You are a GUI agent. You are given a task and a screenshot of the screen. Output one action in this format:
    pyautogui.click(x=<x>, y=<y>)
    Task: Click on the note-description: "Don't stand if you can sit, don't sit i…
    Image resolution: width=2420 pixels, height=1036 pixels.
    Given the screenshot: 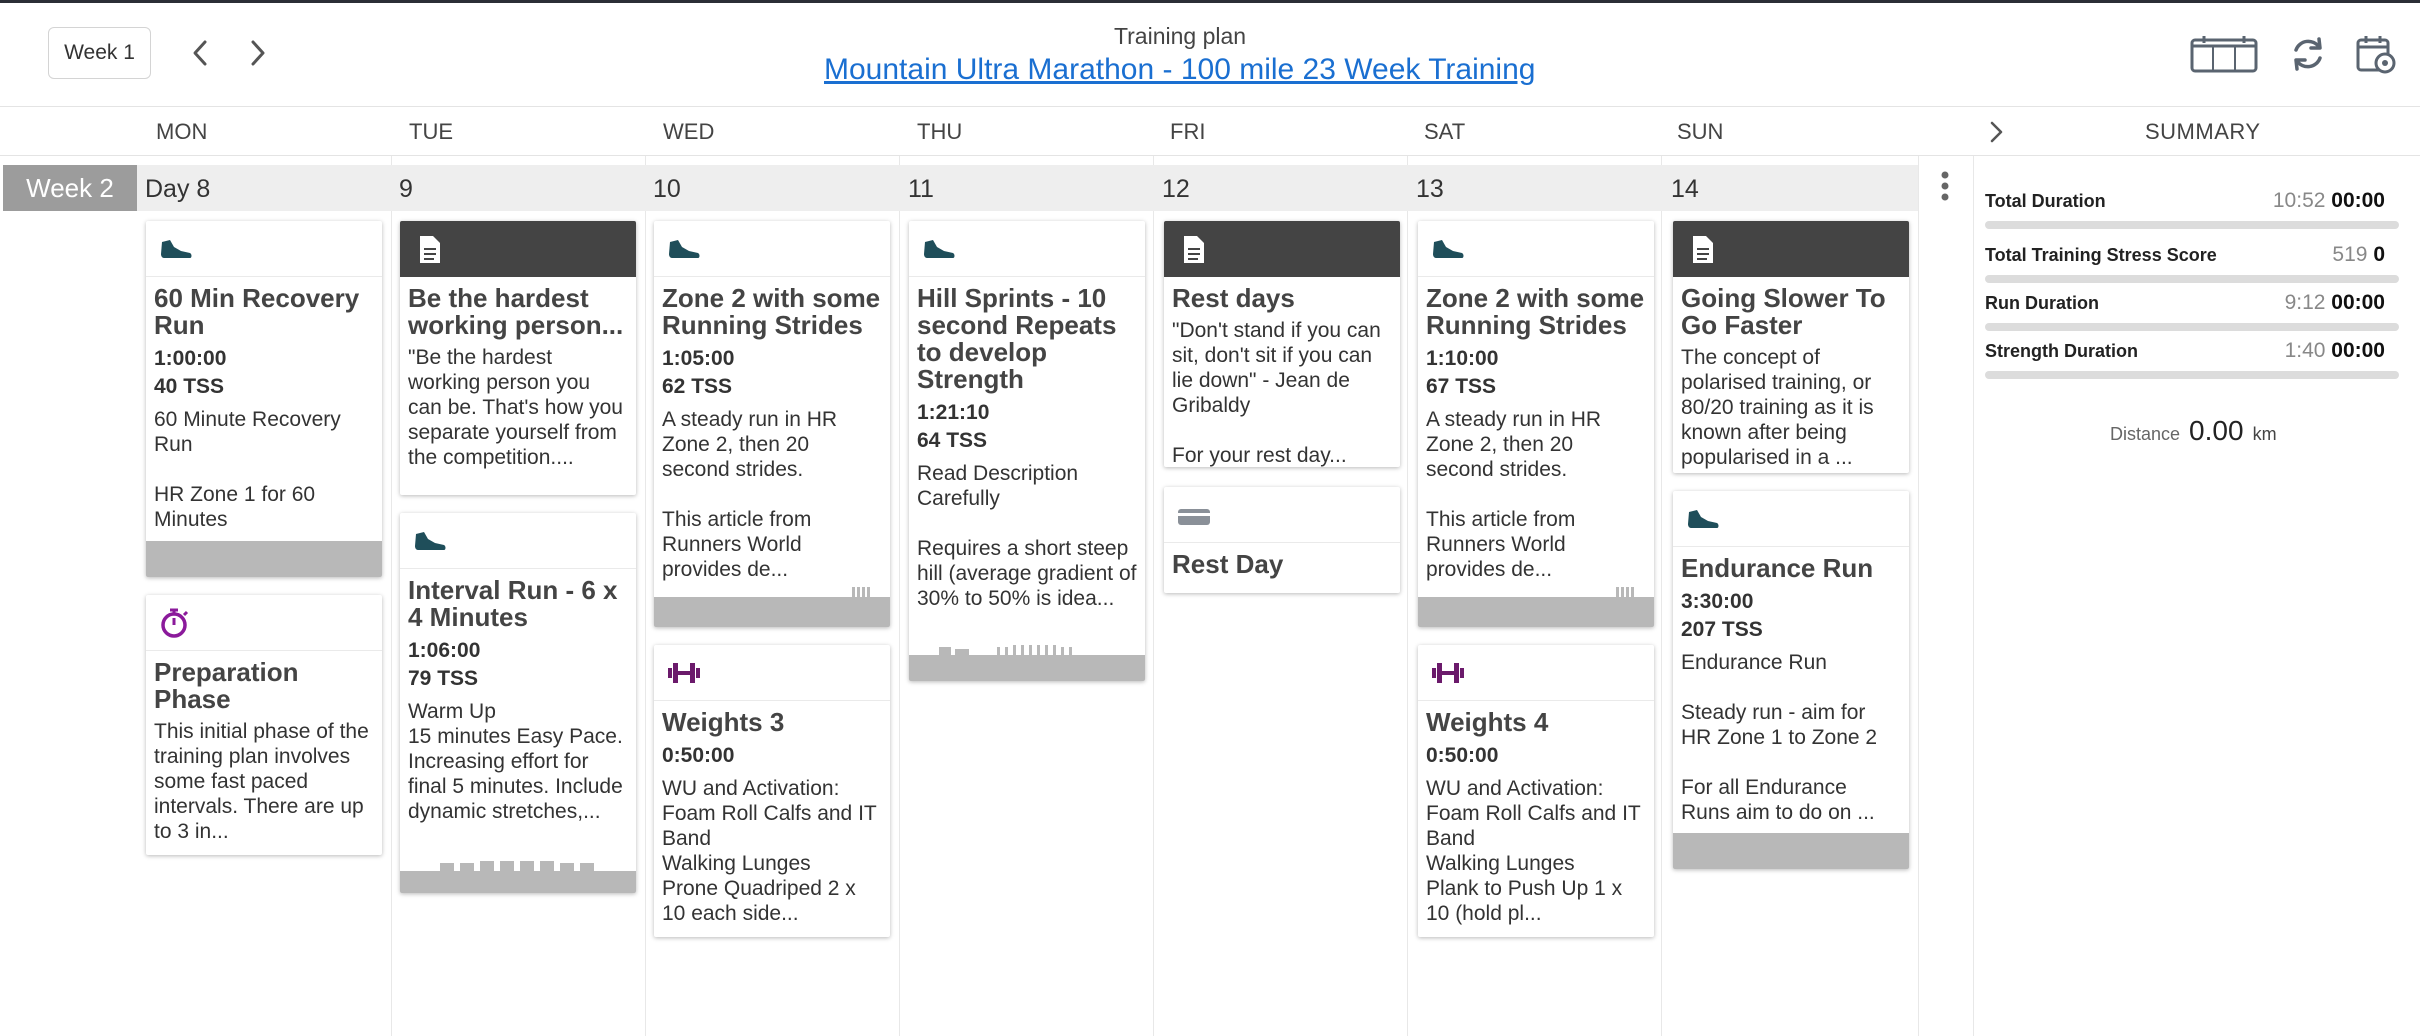 What is the action you would take?
    pyautogui.click(x=1276, y=393)
    